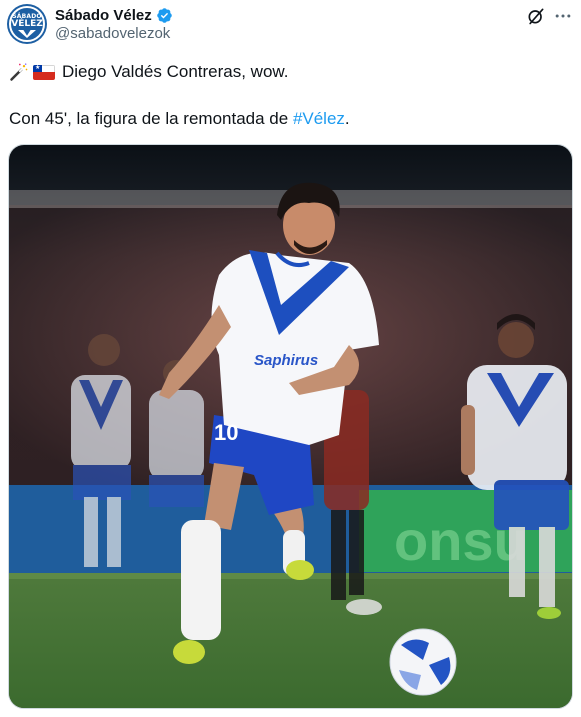 Image resolution: width=581 pixels, height=717 pixels. Describe the element at coordinates (536, 16) in the screenshot. I see `grok-icon` at that location.